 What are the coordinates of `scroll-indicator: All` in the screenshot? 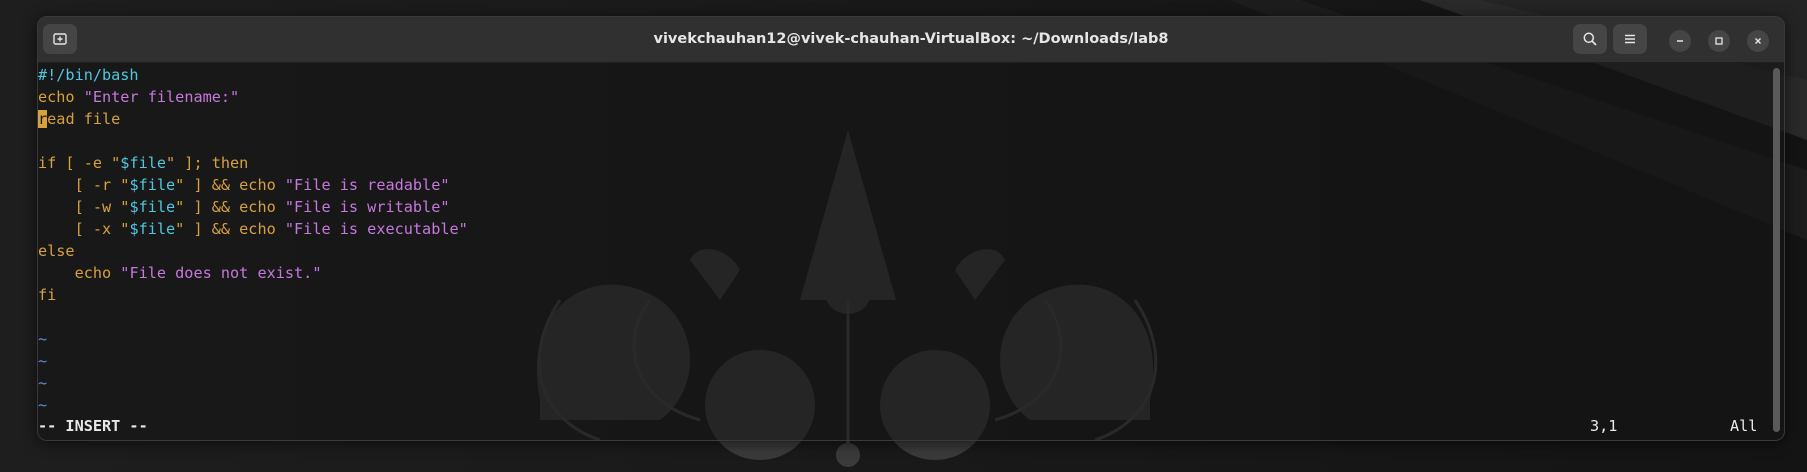 It's located at (1744, 426).